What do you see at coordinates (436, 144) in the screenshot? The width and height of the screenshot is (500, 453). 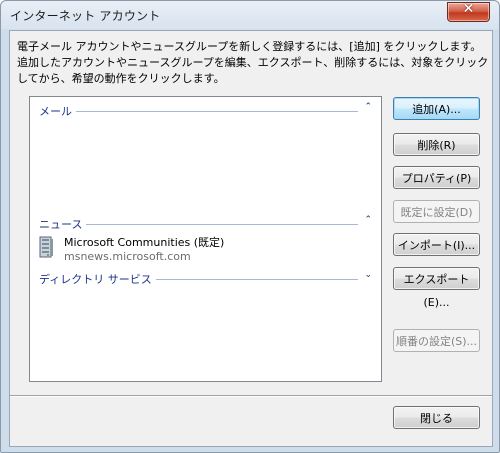 I see `remove-button: 削除(R)` at bounding box center [436, 144].